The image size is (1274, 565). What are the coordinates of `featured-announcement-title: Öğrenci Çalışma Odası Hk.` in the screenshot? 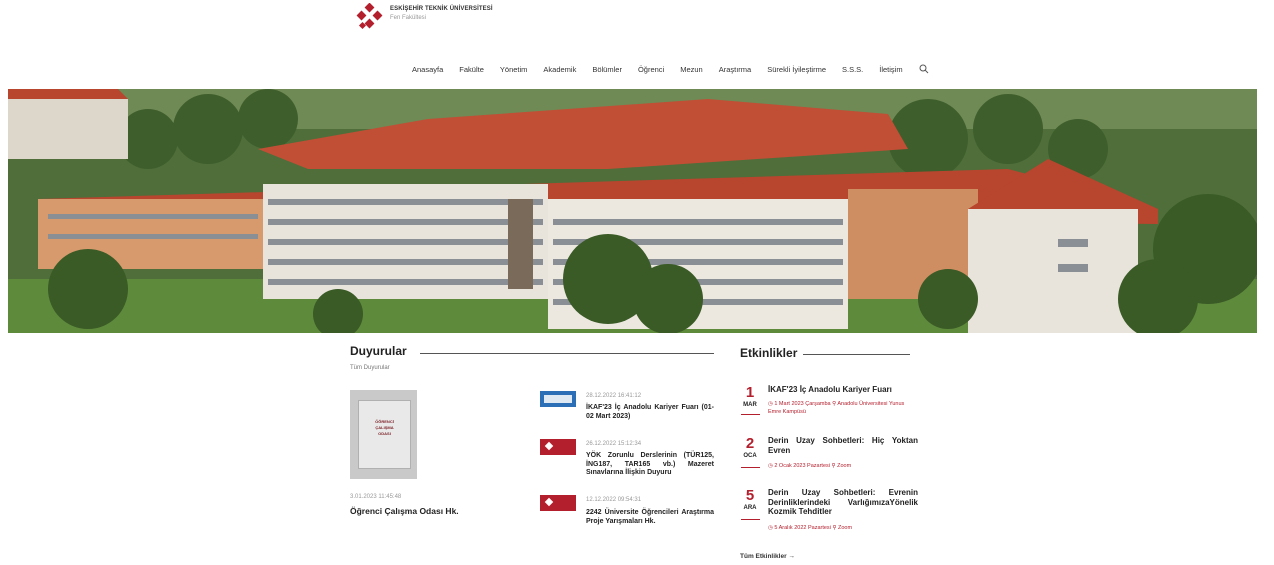 It's located at (404, 511).